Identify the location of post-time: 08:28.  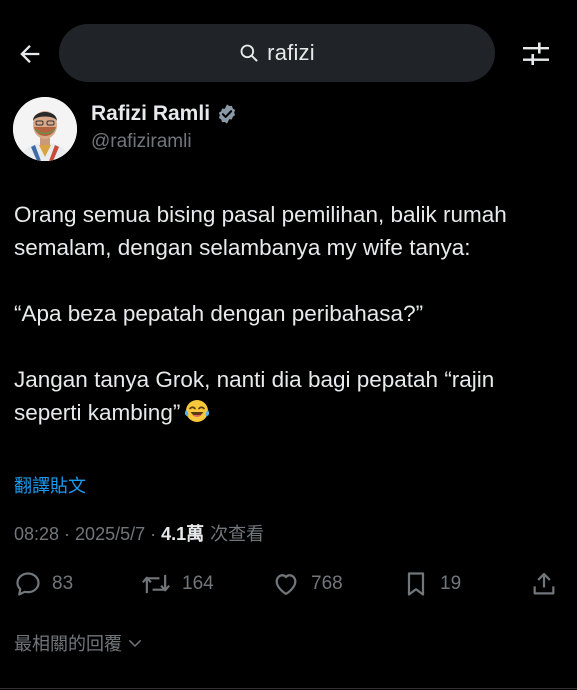
(36, 534).